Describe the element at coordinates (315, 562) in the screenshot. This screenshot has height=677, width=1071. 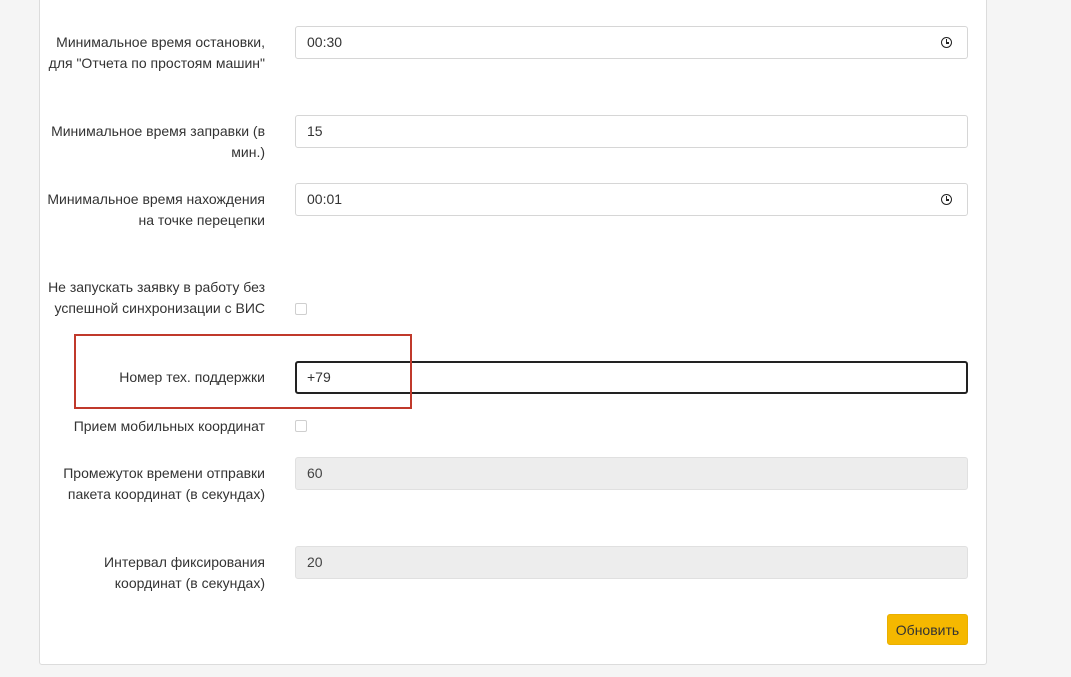
I see `coord-fix-interval-value: 20` at that location.